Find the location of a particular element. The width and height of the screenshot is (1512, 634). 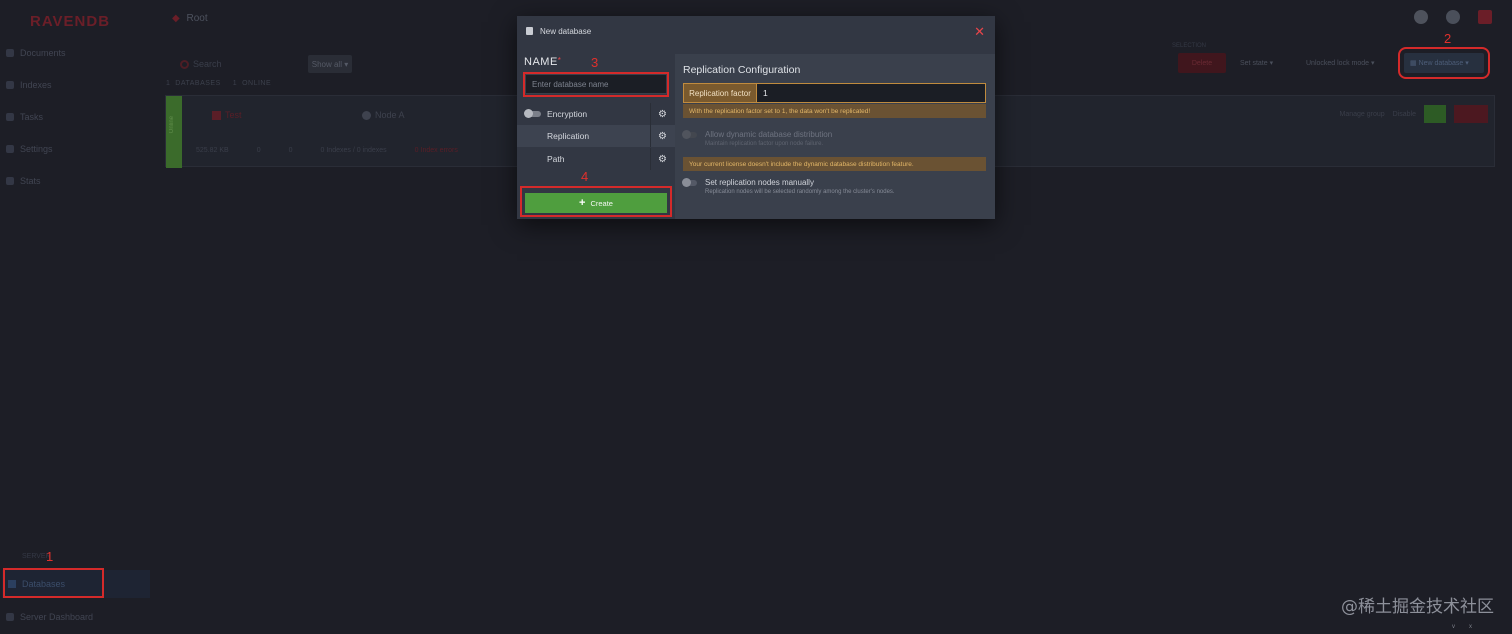

sidebar-item-databases: Databases is located at coordinates (76, 584).